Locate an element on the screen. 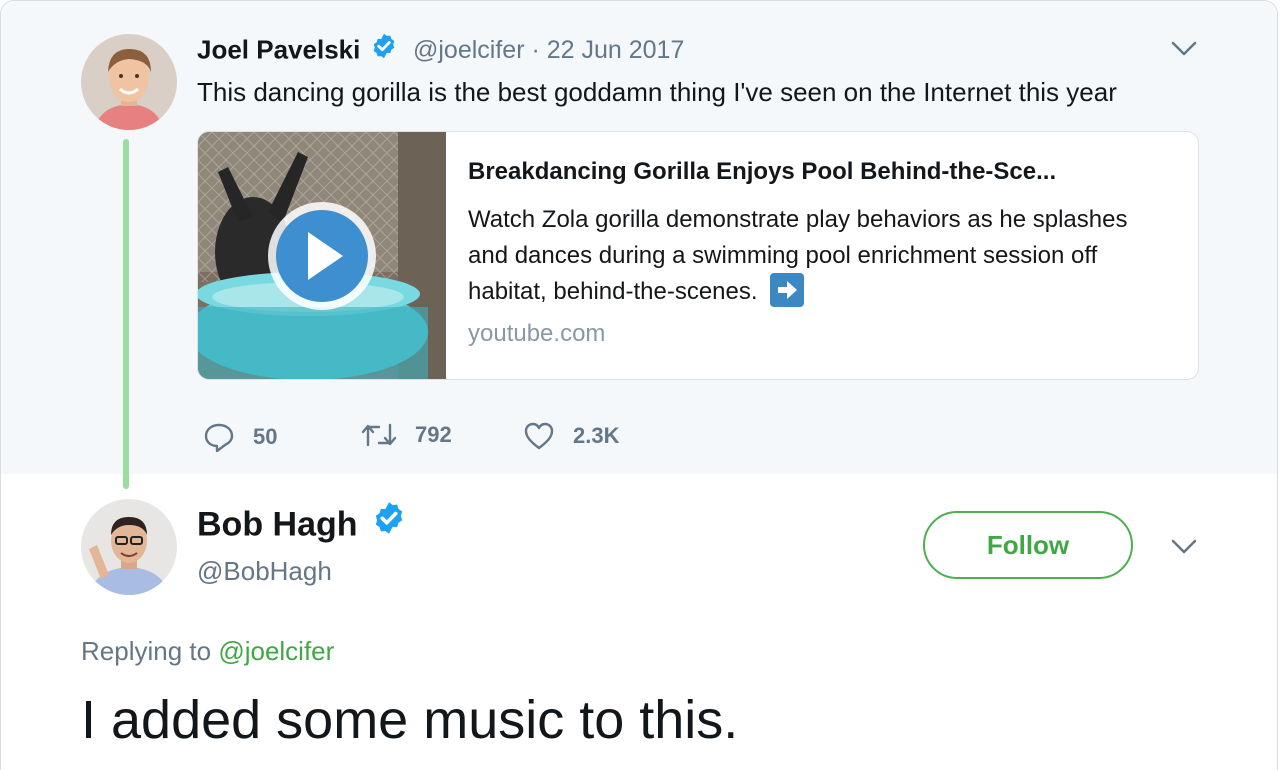  reply-author-name-text: Bob Hagh is located at coordinates (277, 524).